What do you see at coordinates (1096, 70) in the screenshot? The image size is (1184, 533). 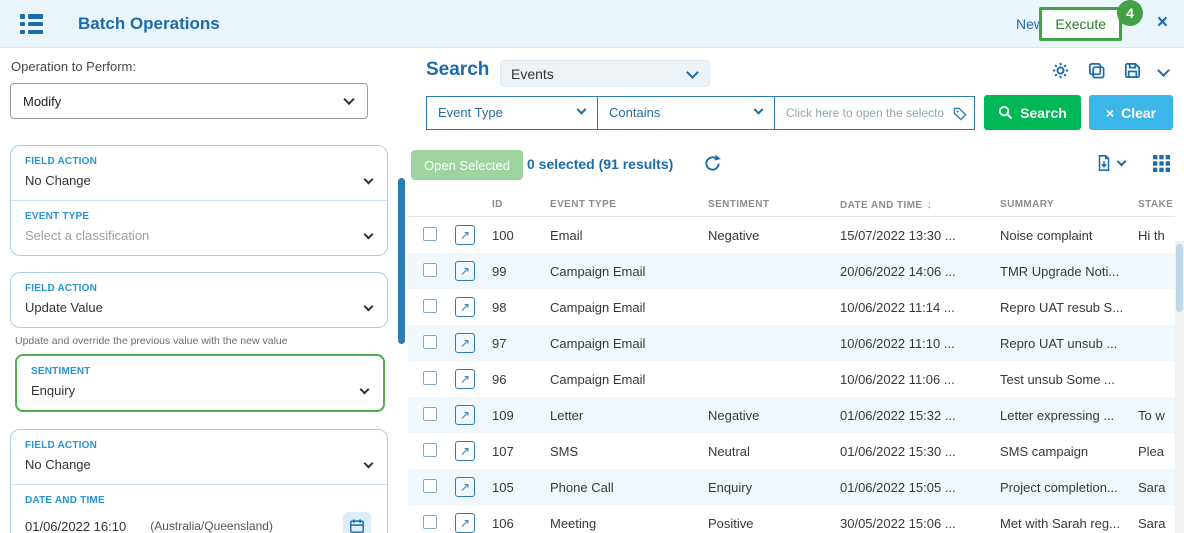 I see `copy-search-button` at bounding box center [1096, 70].